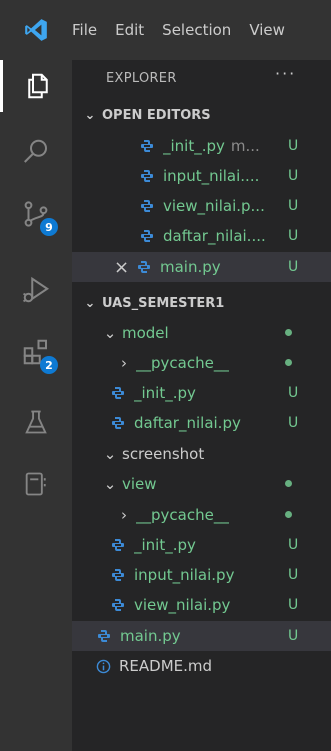  I want to click on extensions-icon: 2, so click(36, 352).